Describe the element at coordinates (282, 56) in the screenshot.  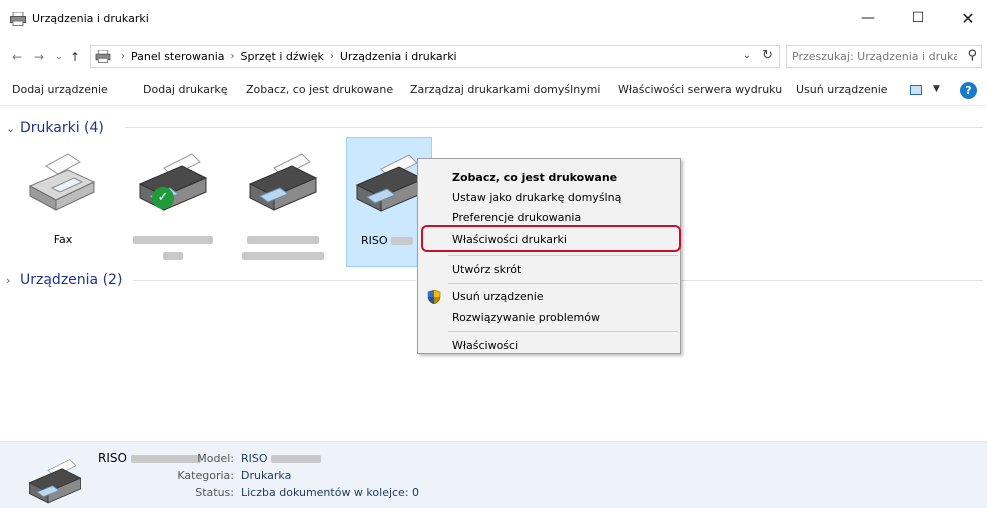
I see `breadcrumb-hardware-sound: Sprzęt i dźwięk` at that location.